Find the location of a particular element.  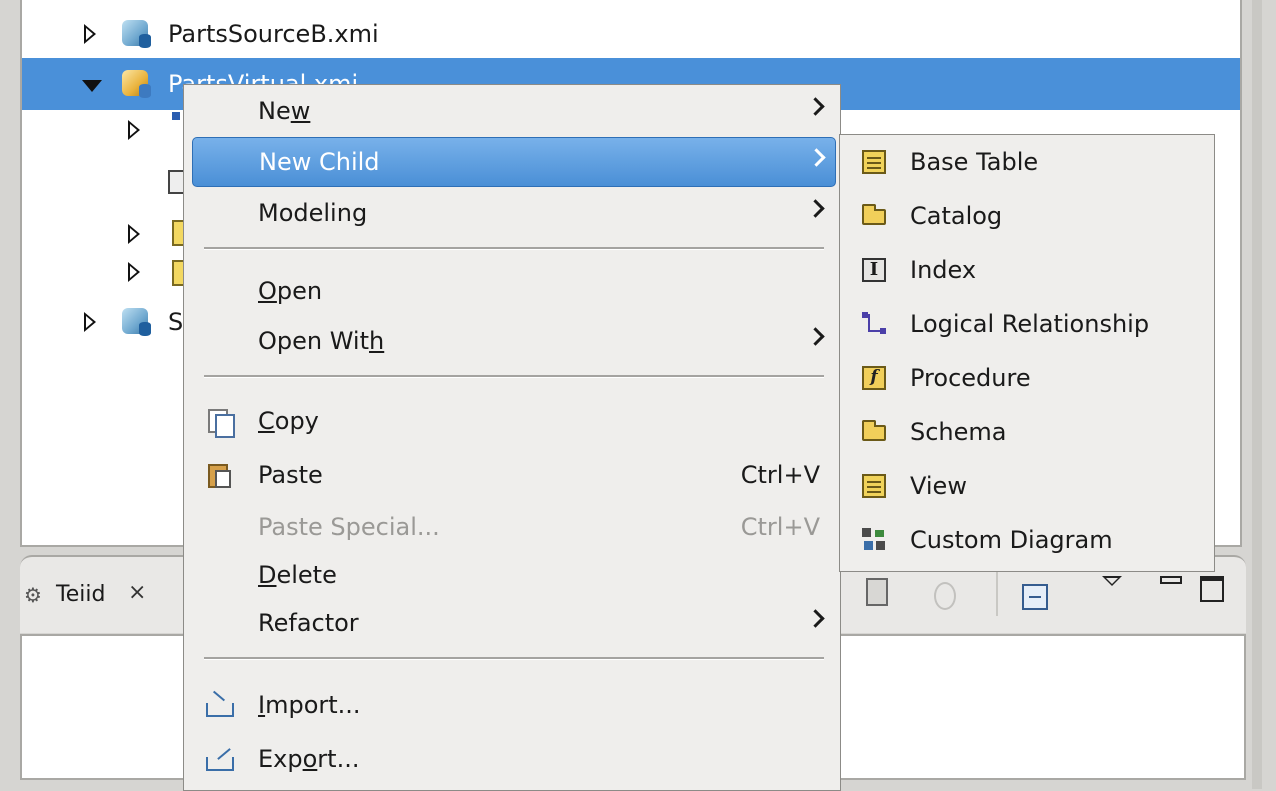

menu-item-modeling: Modeling is located at coordinates (512, 213).